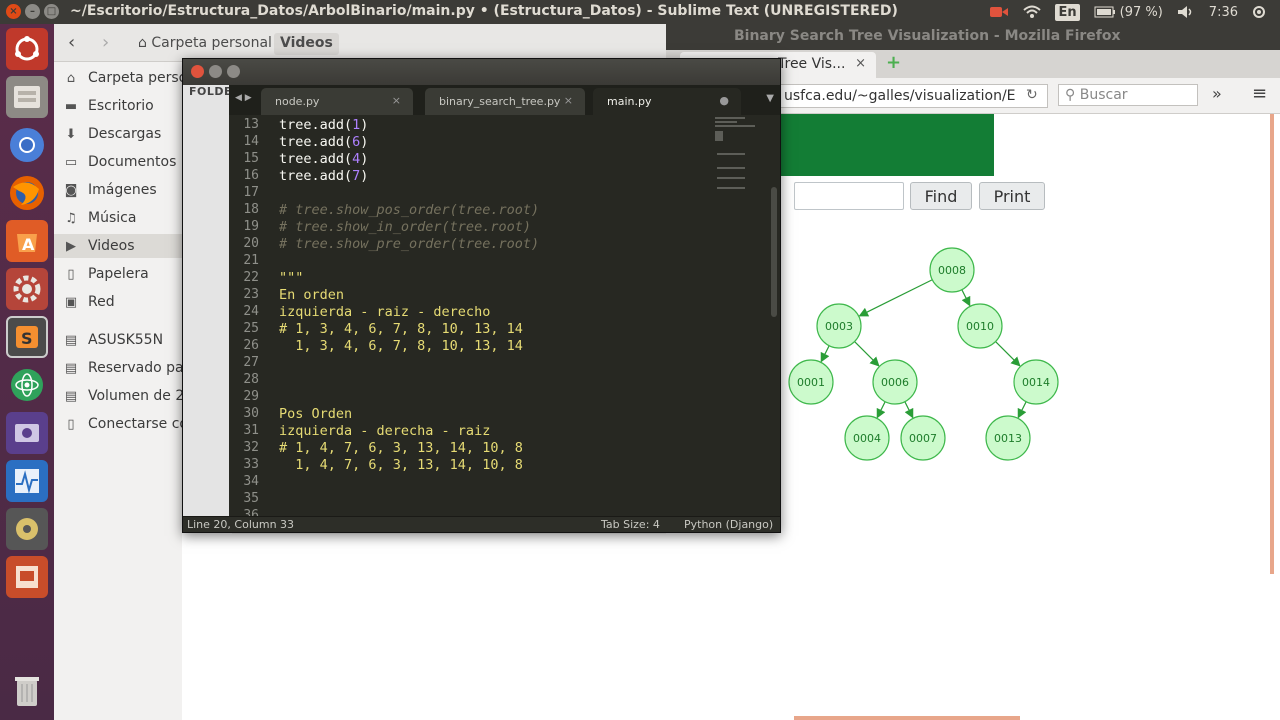 The height and width of the screenshot is (720, 1280). I want to click on tab-main-py: main.py ●, so click(667, 101).